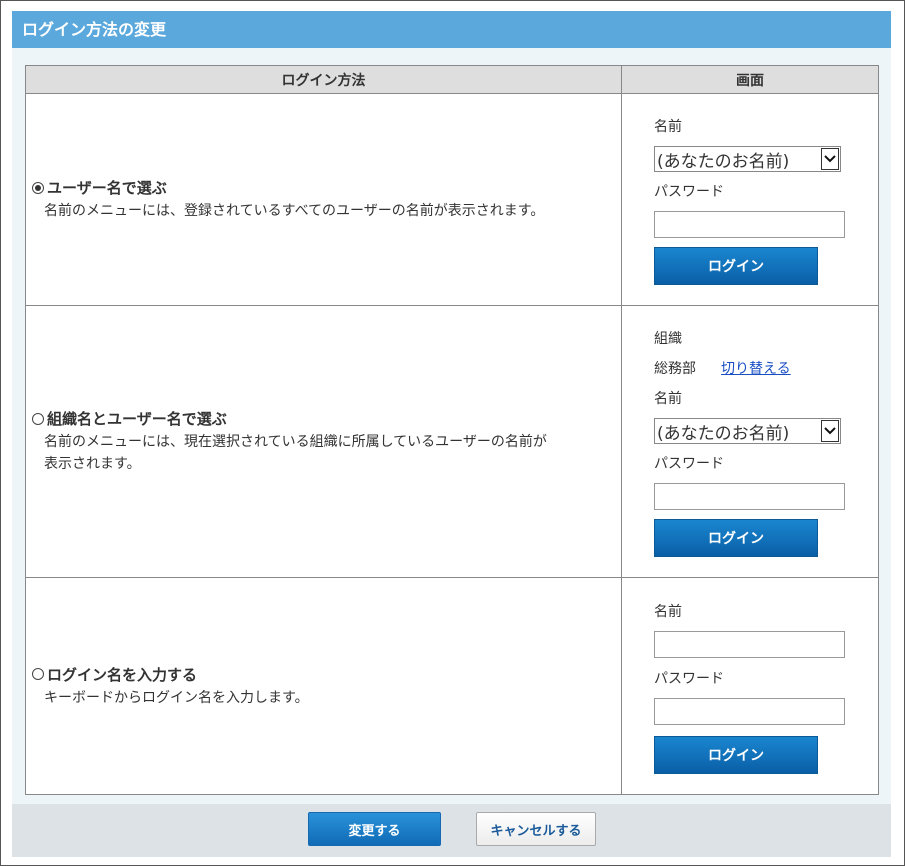 The width and height of the screenshot is (905, 866). What do you see at coordinates (176, 697) in the screenshot?
I see `method-help-text: キーボードからログイン名を入力します。` at bounding box center [176, 697].